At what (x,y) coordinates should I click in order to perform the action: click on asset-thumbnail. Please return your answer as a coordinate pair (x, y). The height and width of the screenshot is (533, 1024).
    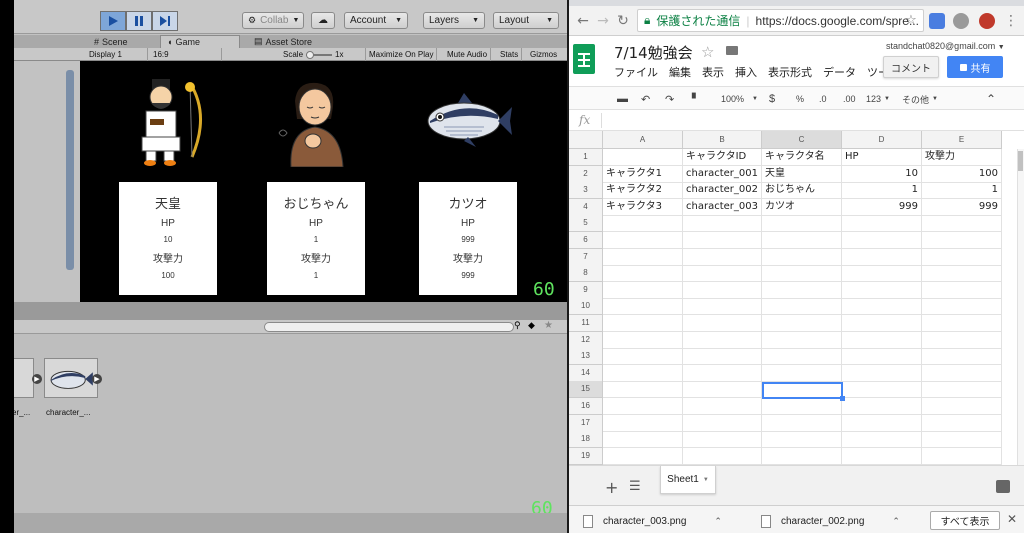
    Looking at the image, I should click on (71, 378).